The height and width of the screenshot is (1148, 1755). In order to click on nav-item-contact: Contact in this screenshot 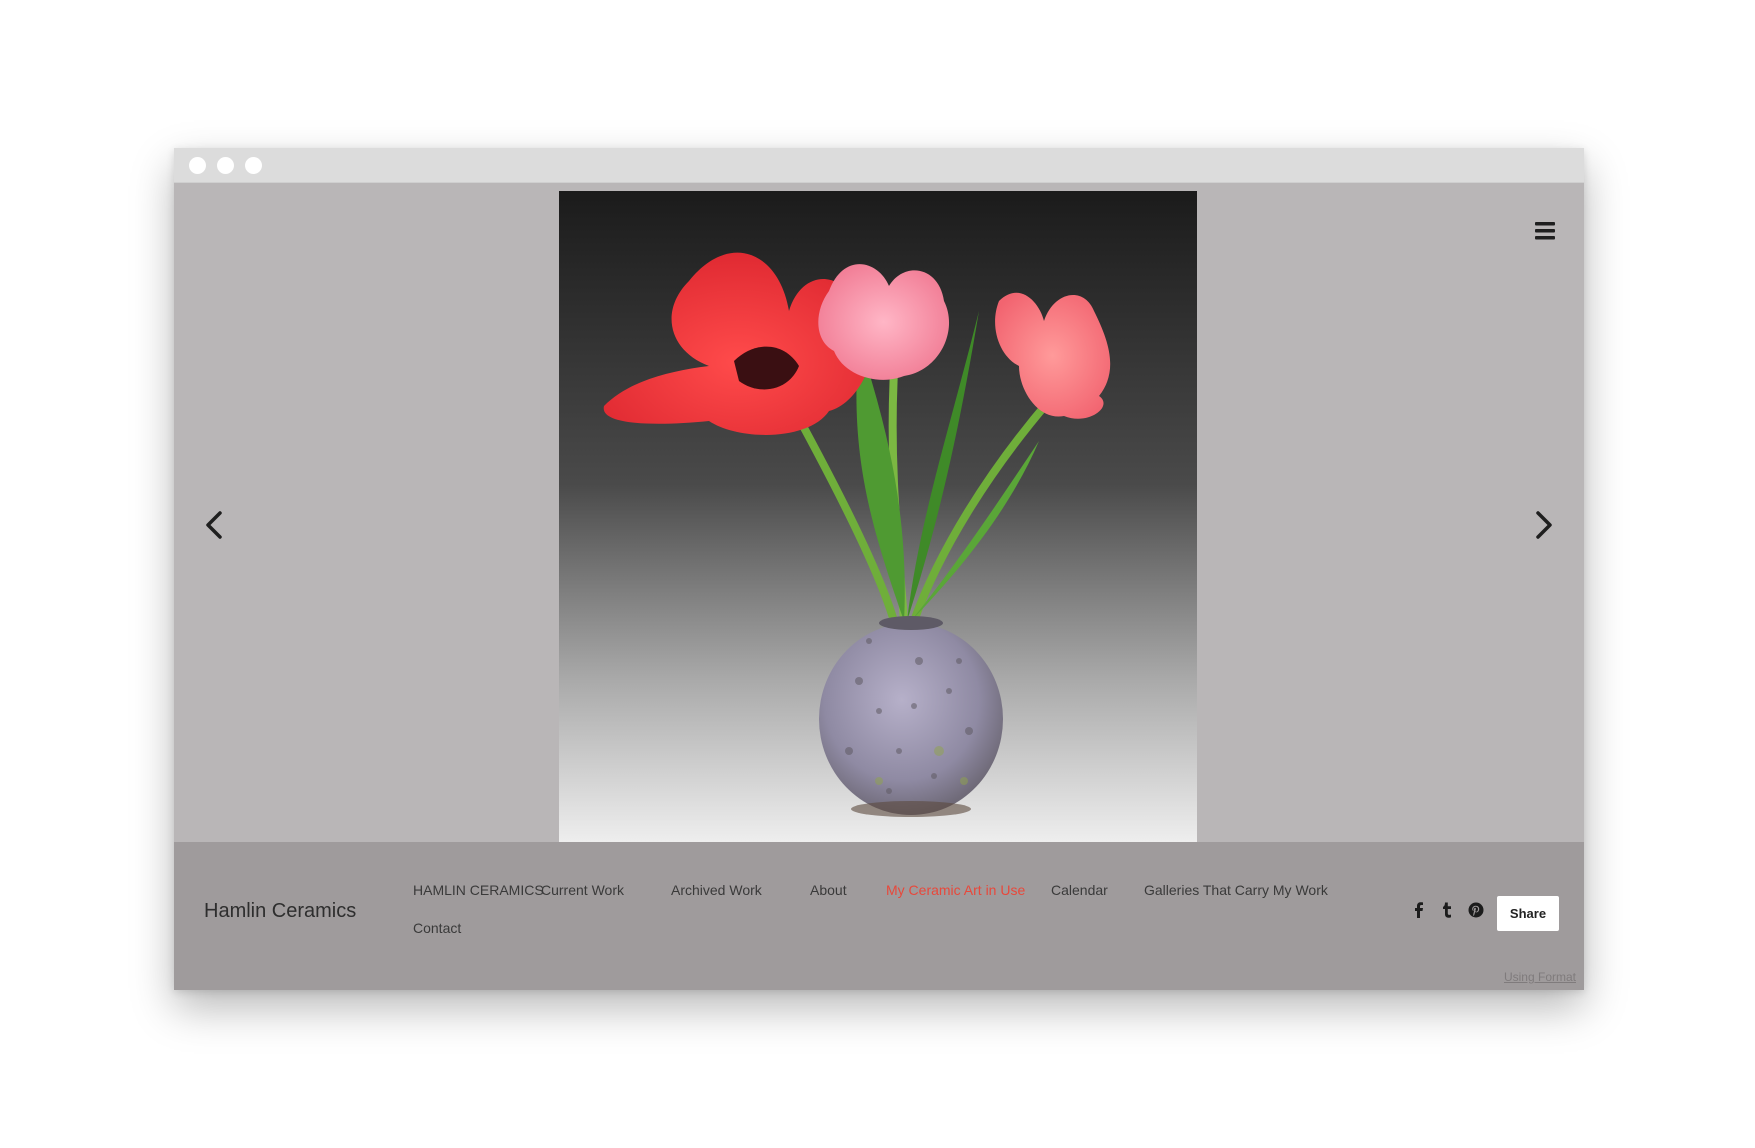, I will do `click(437, 928)`.